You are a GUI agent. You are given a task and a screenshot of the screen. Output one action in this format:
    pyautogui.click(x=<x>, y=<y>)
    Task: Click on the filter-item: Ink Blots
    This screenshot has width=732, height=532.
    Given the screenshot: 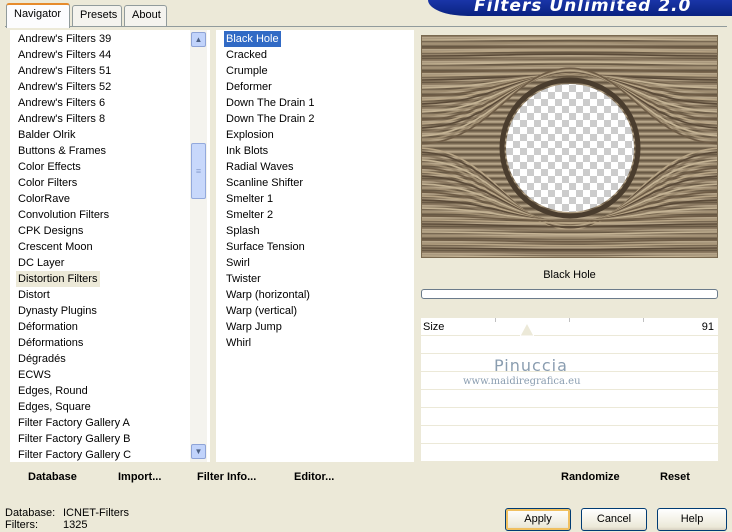 What is the action you would take?
    pyautogui.click(x=247, y=151)
    